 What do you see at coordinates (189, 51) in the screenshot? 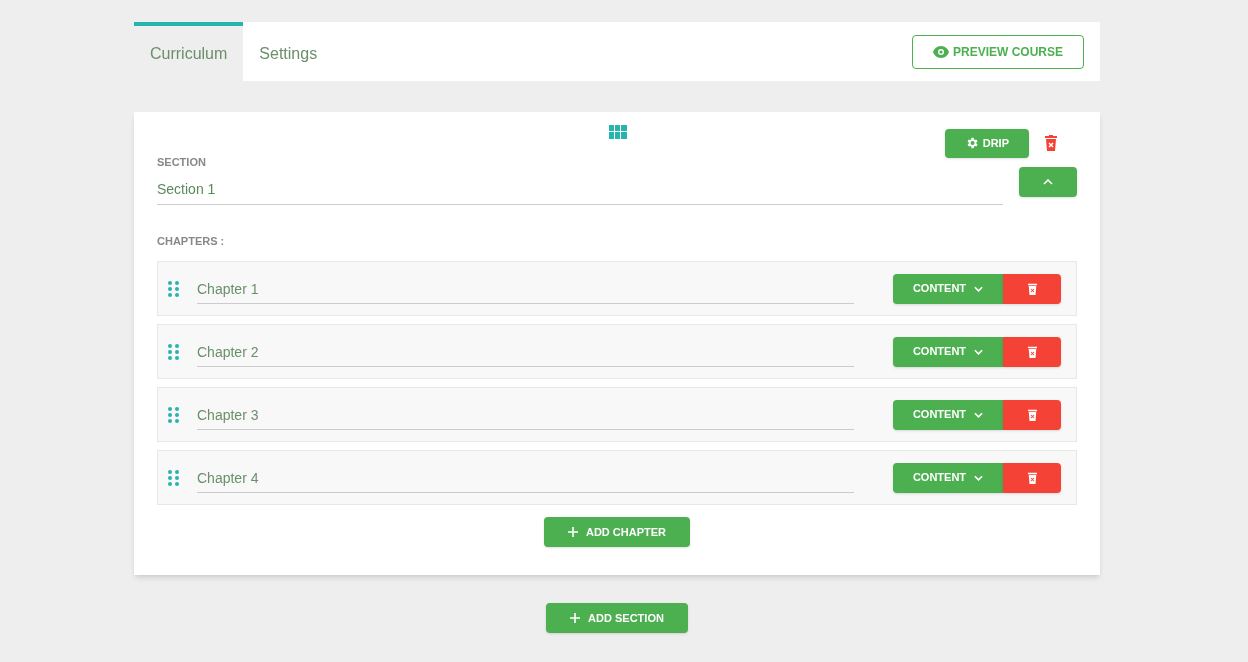
I see `tab: Curriculum` at bounding box center [189, 51].